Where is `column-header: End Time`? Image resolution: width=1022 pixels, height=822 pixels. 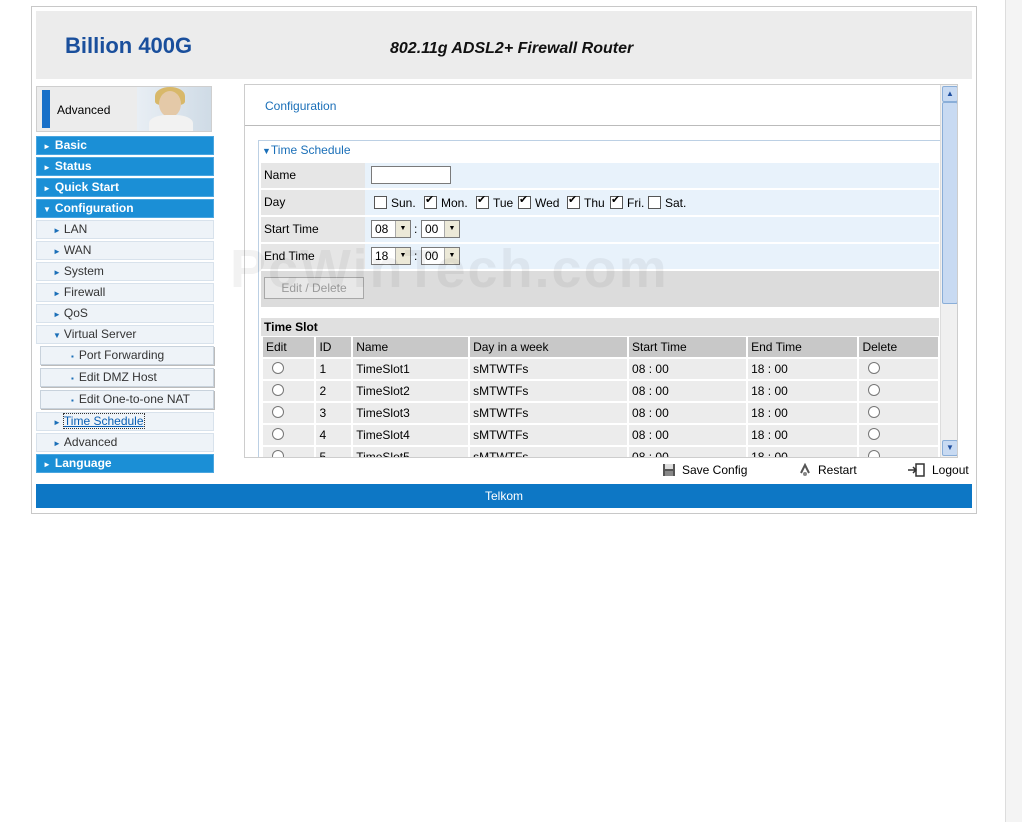
column-header: End Time is located at coordinates (803, 347).